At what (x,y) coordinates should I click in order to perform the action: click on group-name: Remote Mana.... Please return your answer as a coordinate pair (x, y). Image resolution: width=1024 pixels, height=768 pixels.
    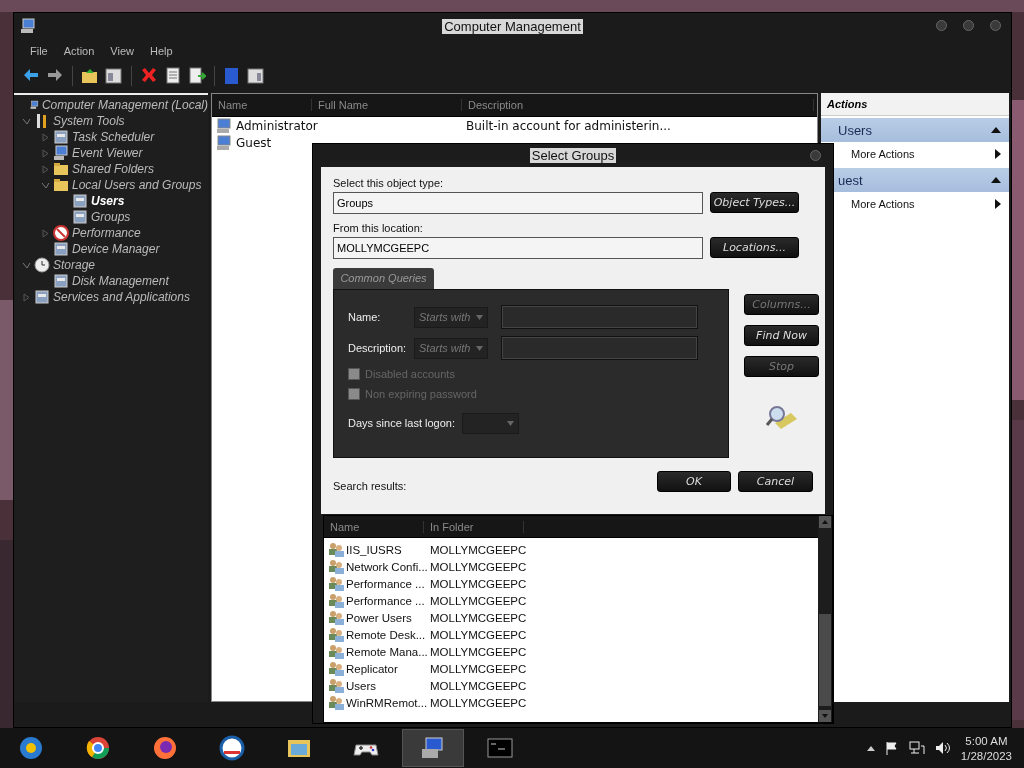
    Looking at the image, I should click on (387, 651).